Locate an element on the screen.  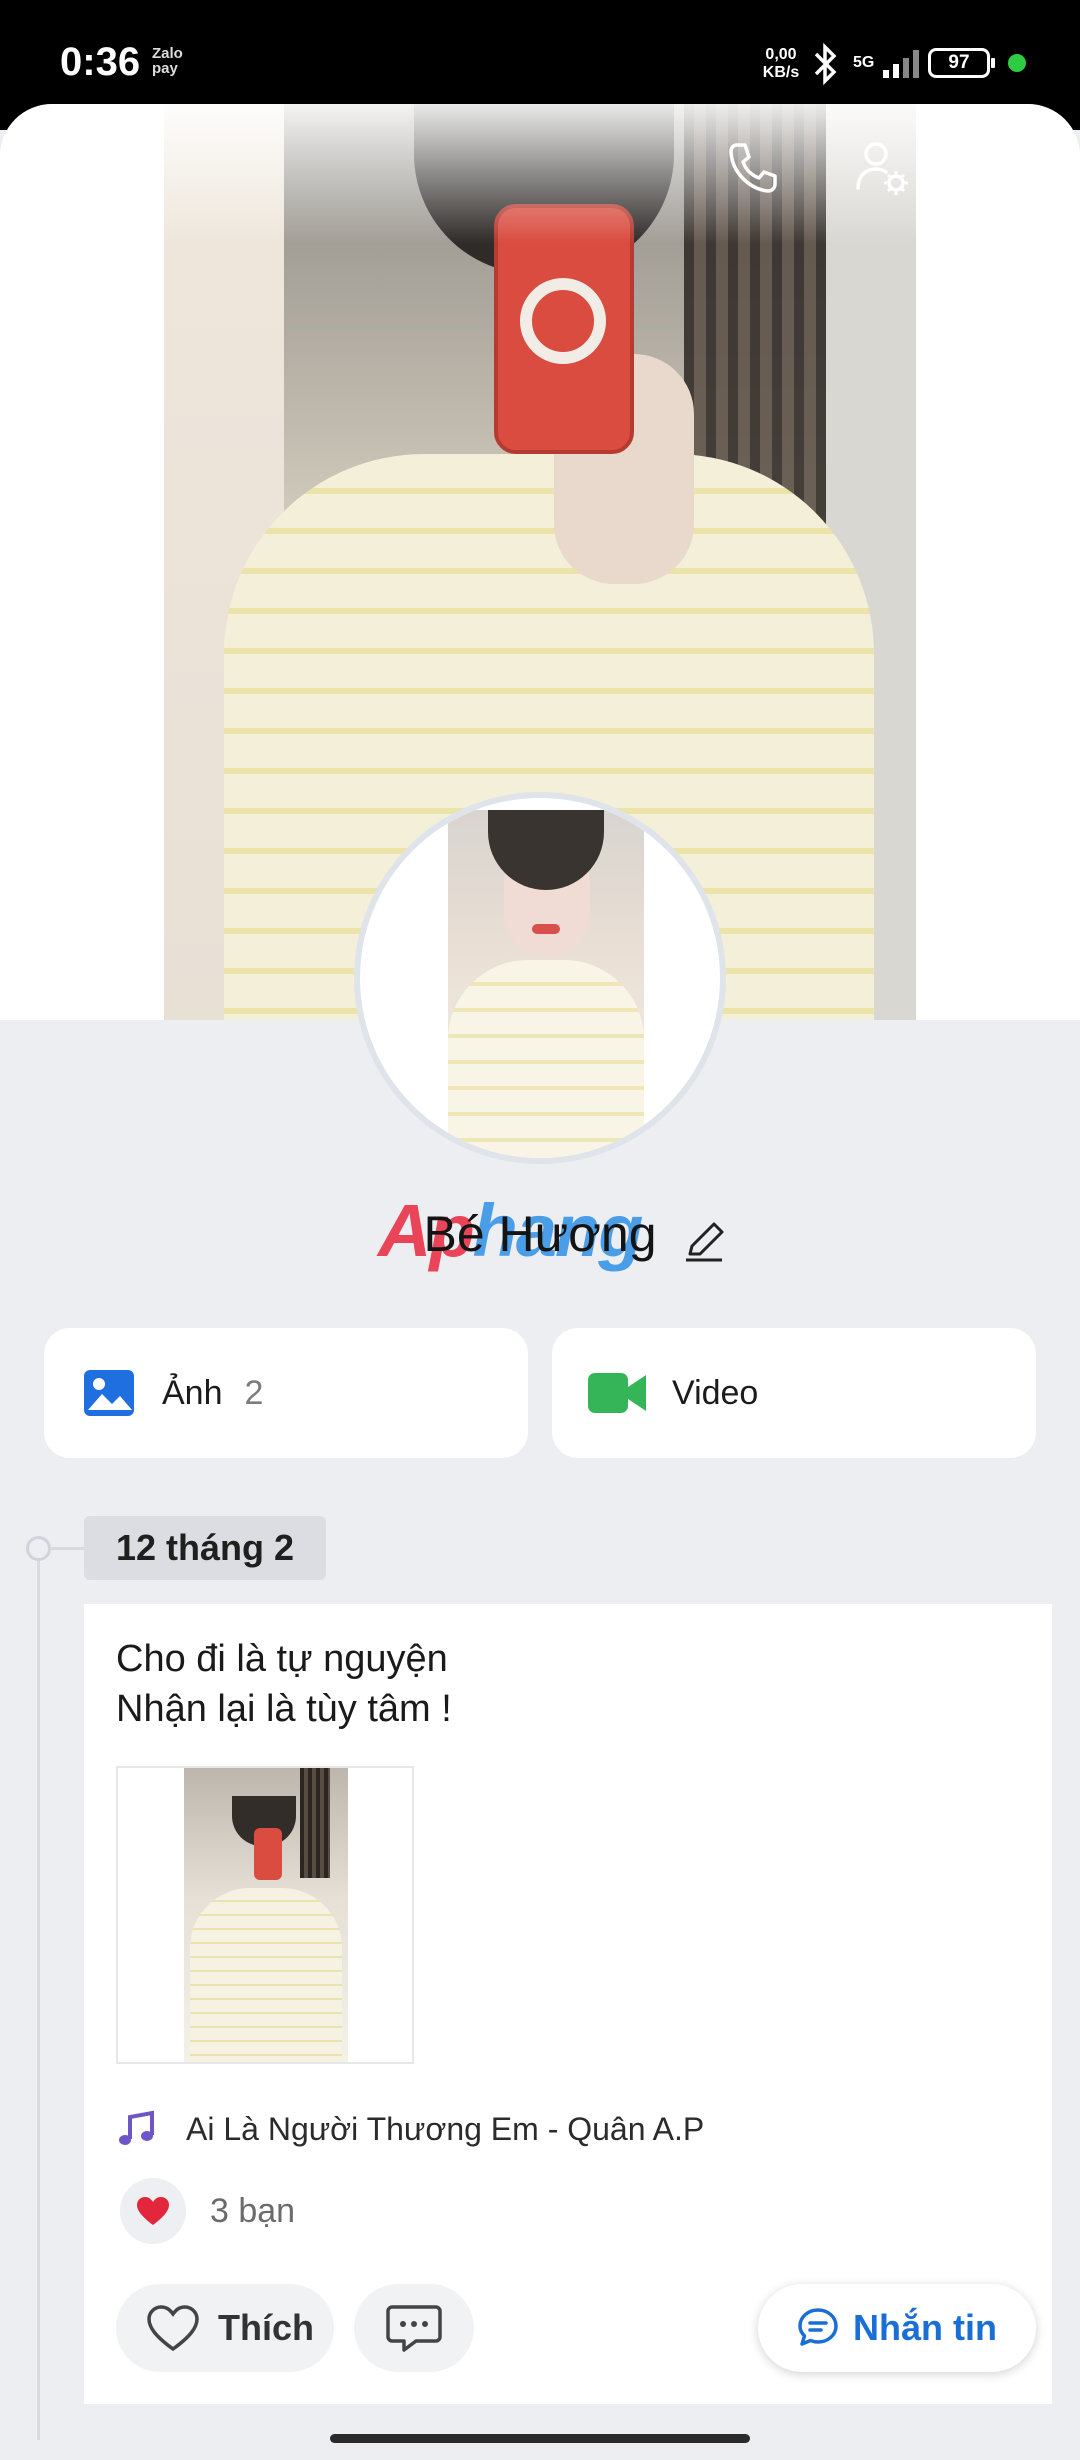
user-settings-icon is located at coordinates (882, 168).